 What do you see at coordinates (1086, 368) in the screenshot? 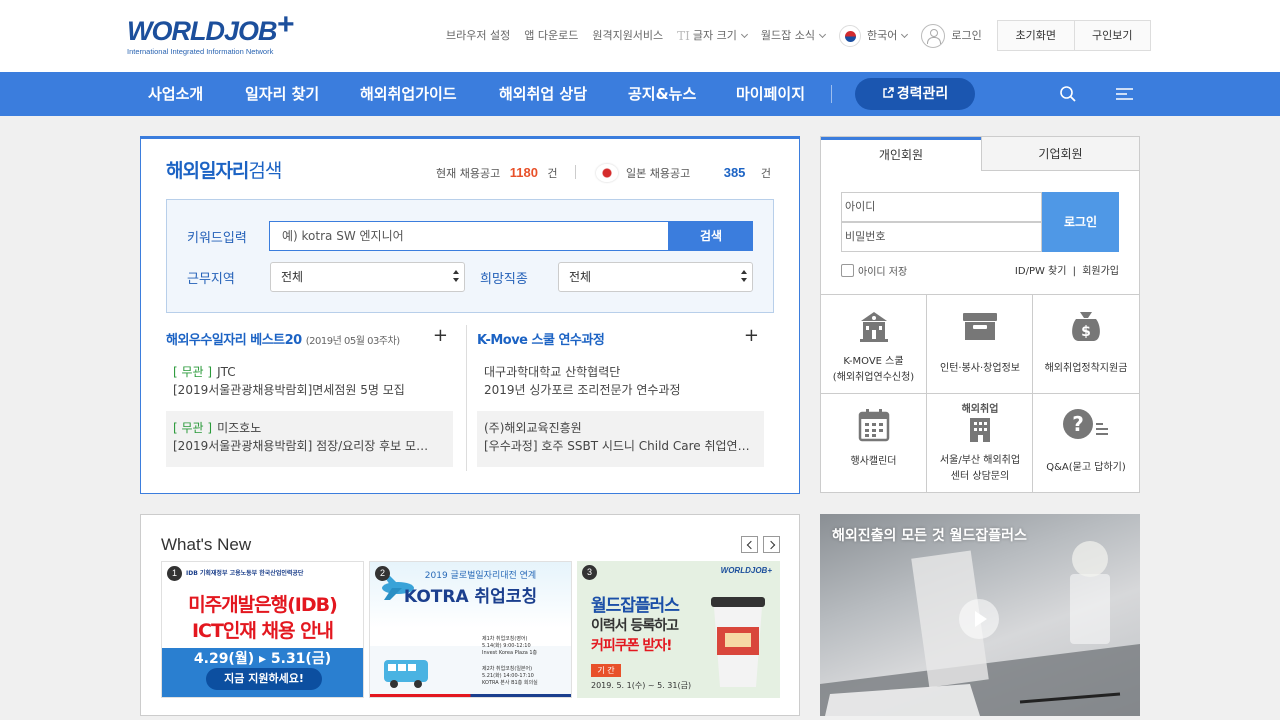
I see `quick-menu-label: 해외취업정착지원금` at bounding box center [1086, 368].